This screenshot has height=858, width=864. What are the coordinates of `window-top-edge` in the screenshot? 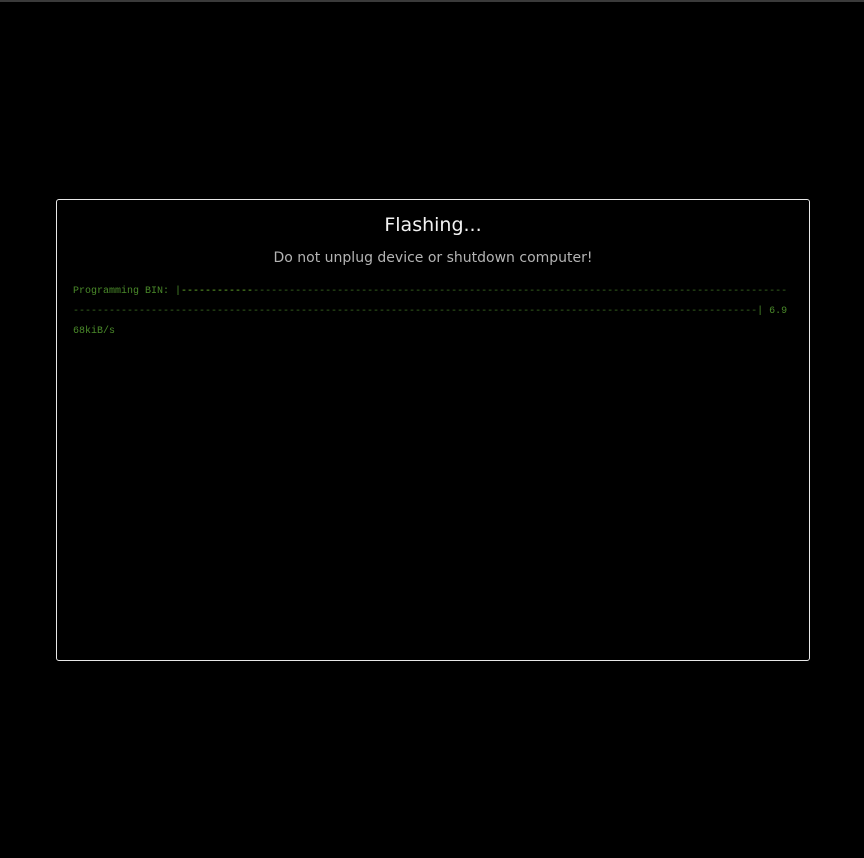 It's located at (432, 1).